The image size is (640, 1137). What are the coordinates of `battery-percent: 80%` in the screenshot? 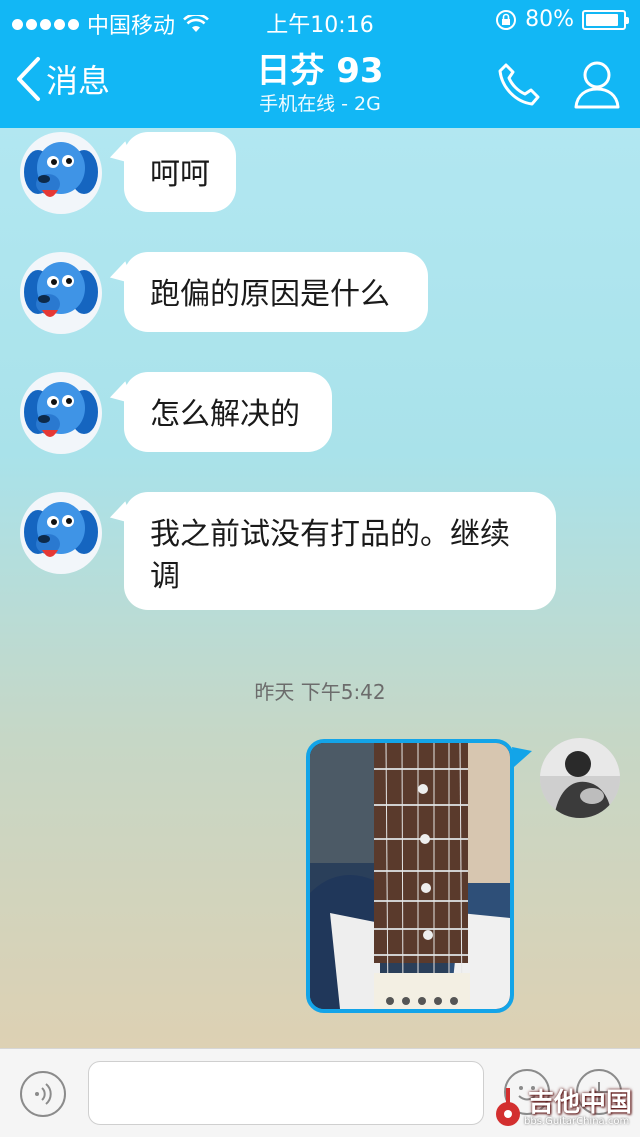 It's located at (549, 19).